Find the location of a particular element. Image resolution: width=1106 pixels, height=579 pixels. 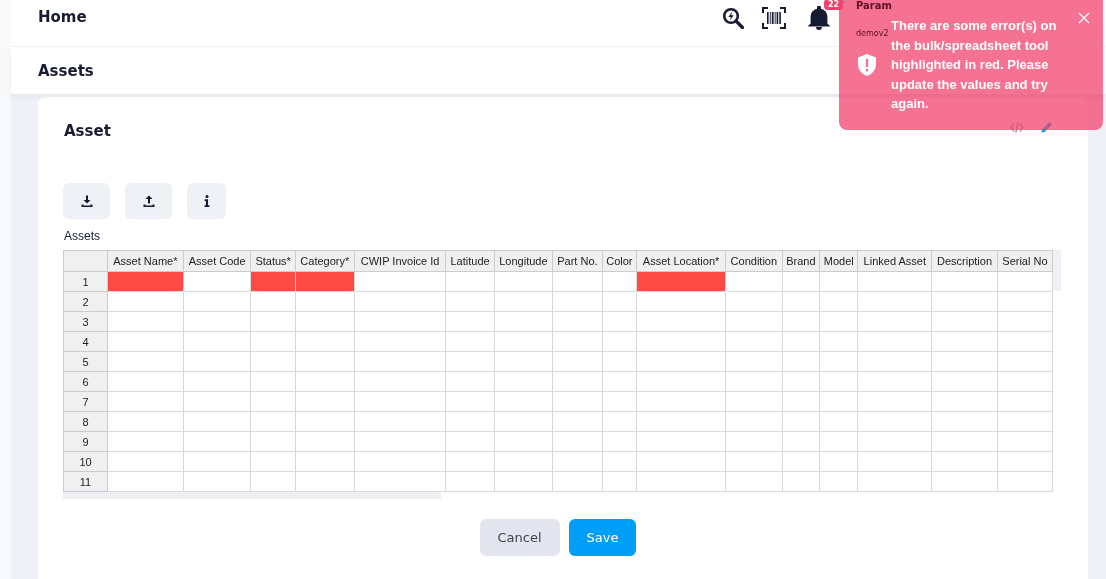

column-header: Part No. is located at coordinates (577, 261).